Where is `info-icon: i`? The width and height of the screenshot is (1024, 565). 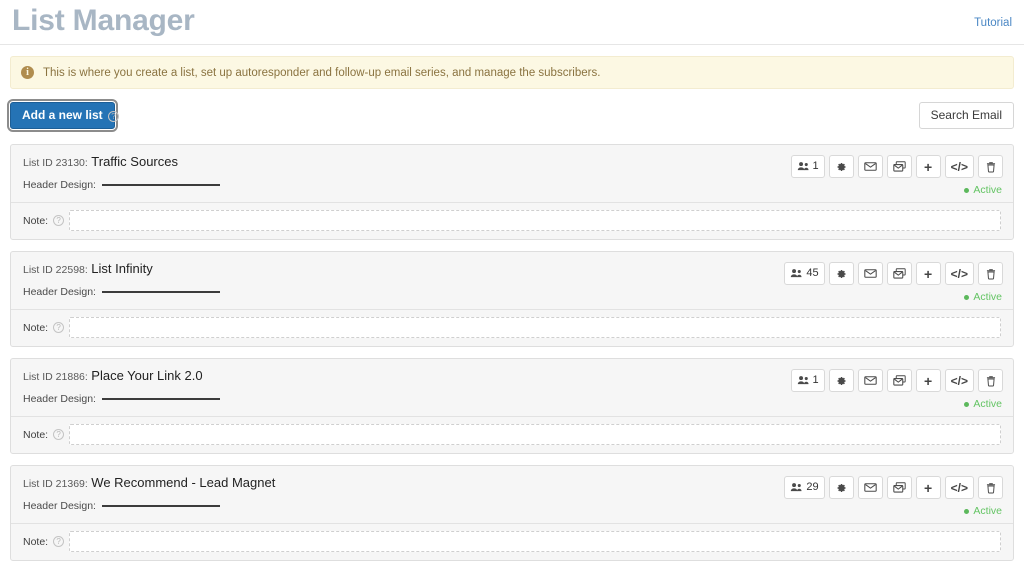
info-icon: i is located at coordinates (27, 72).